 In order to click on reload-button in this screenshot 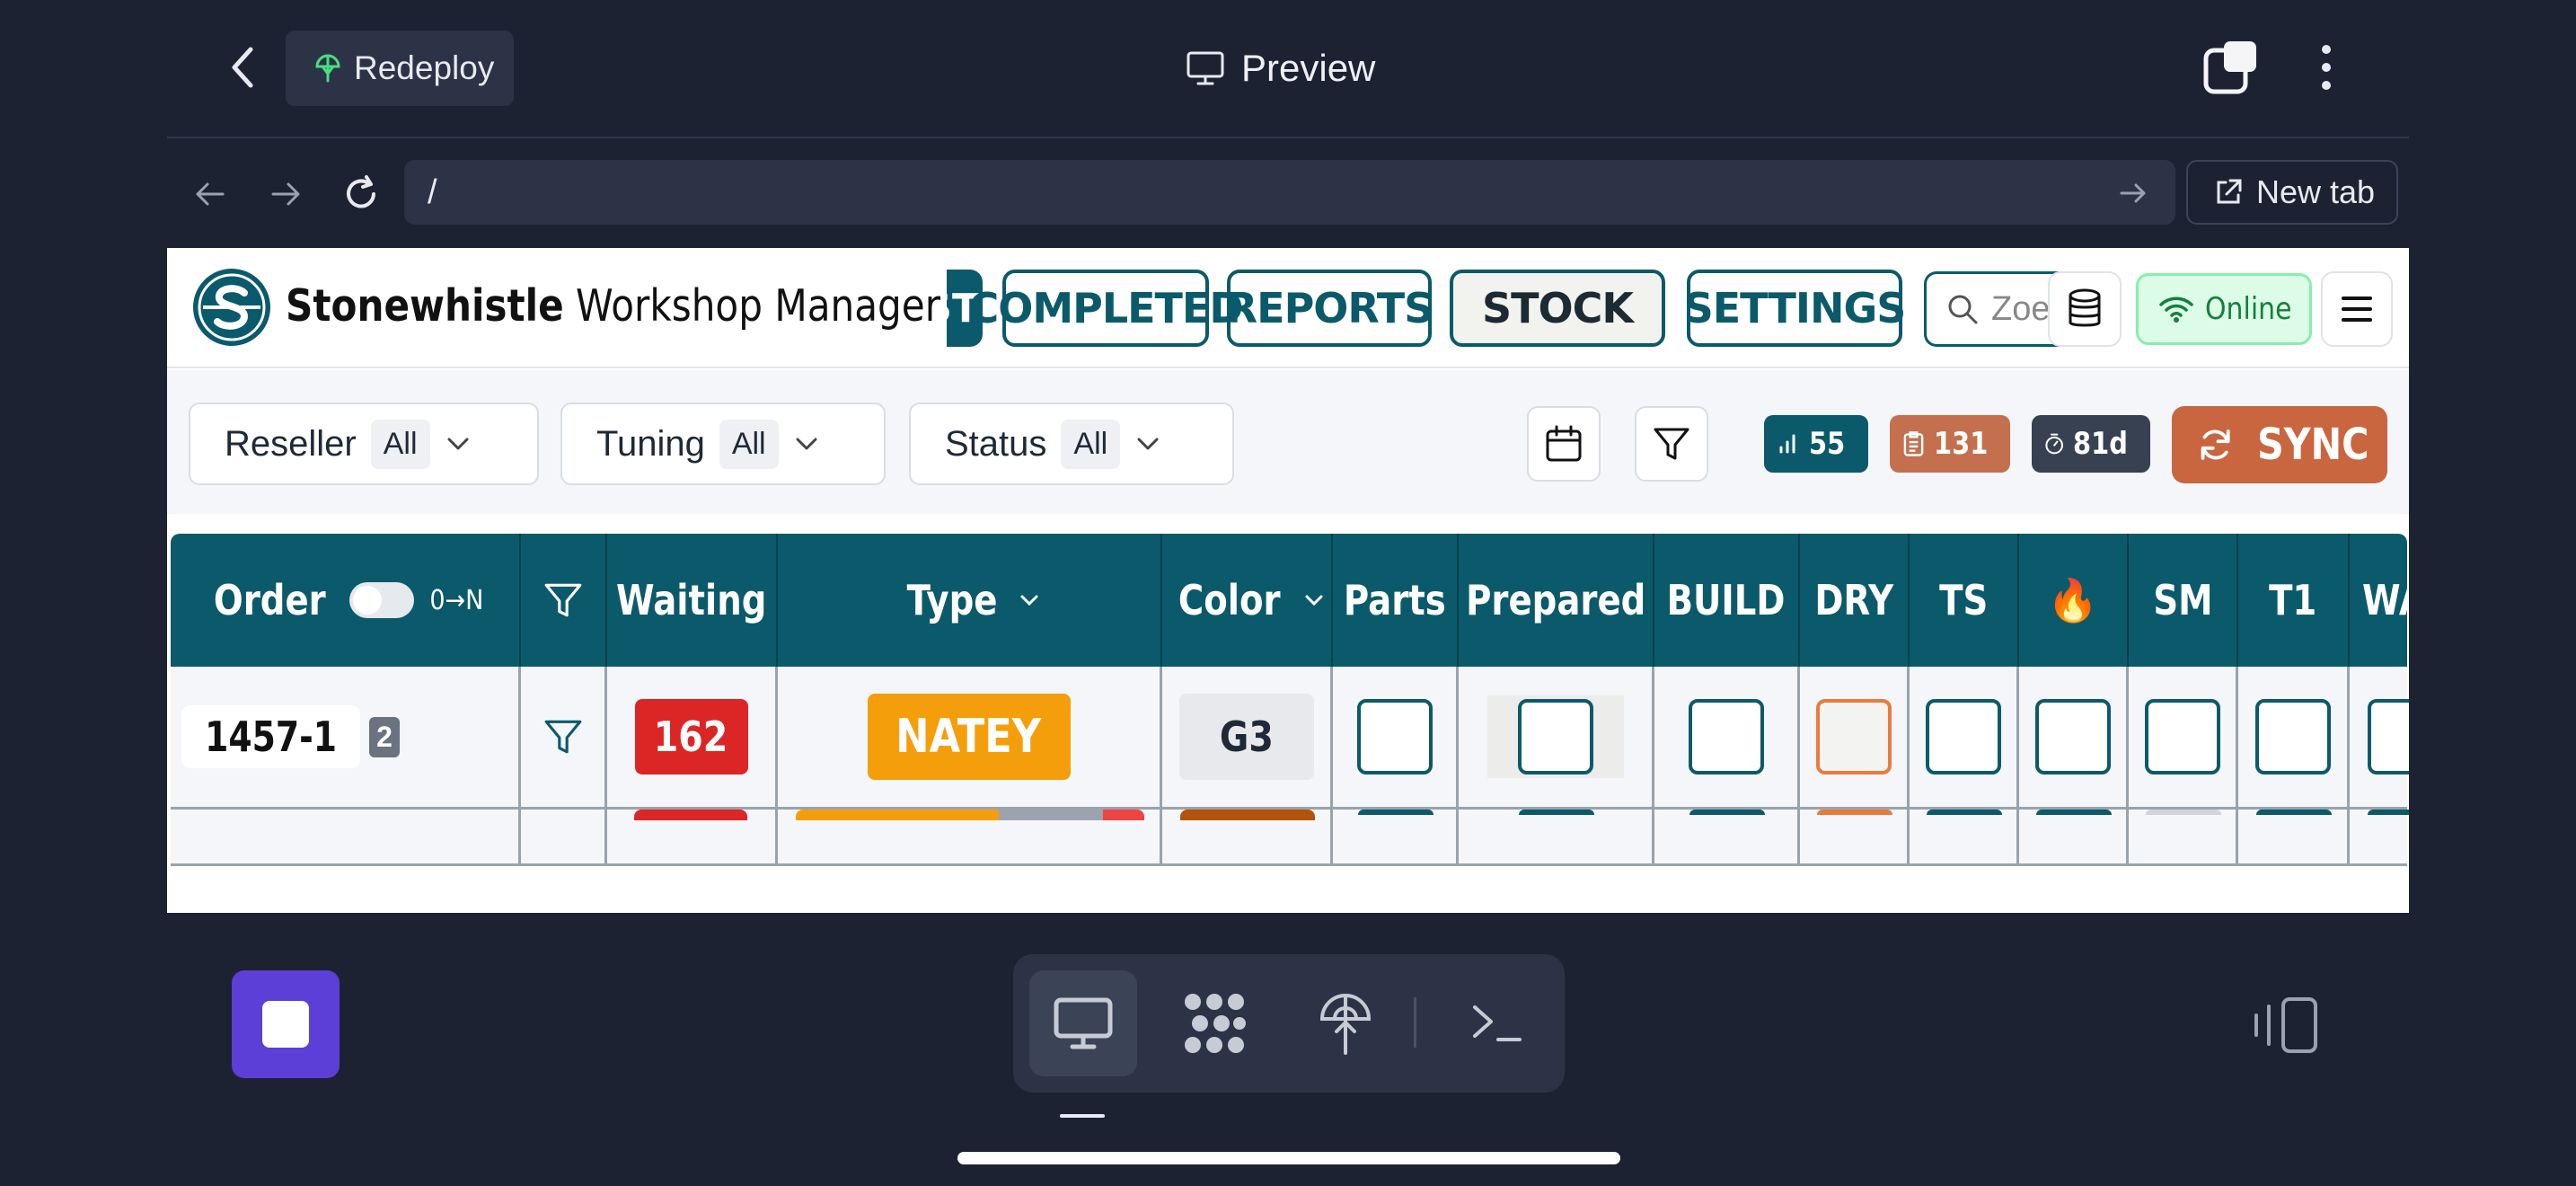, I will do `click(361, 194)`.